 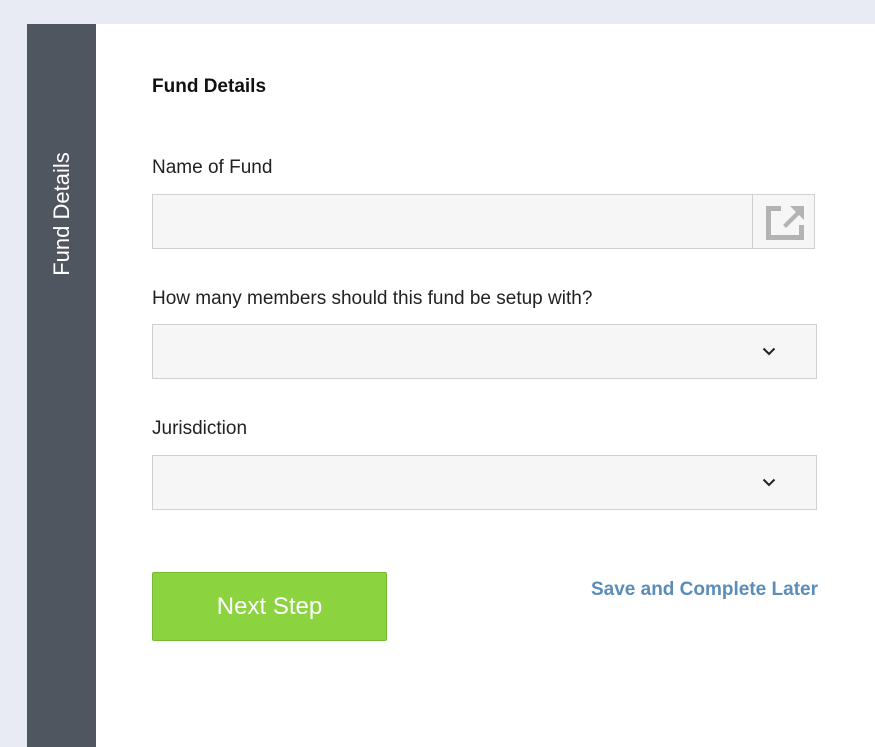 I want to click on name-of-fund-field, so click(x=483, y=221).